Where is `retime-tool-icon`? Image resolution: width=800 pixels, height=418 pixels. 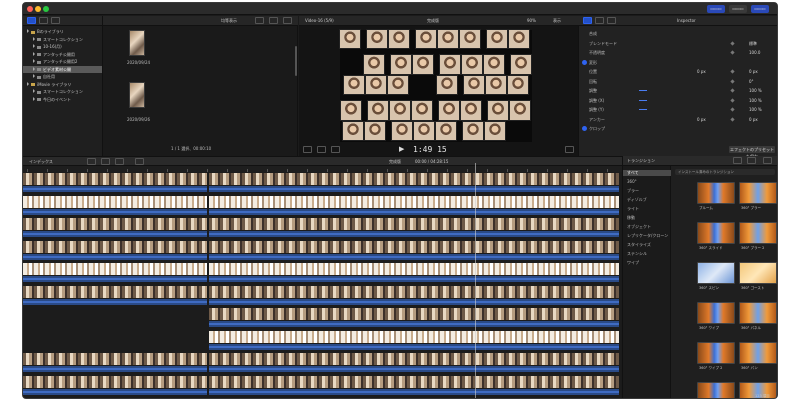 retime-tool-icon is located at coordinates (335, 149).